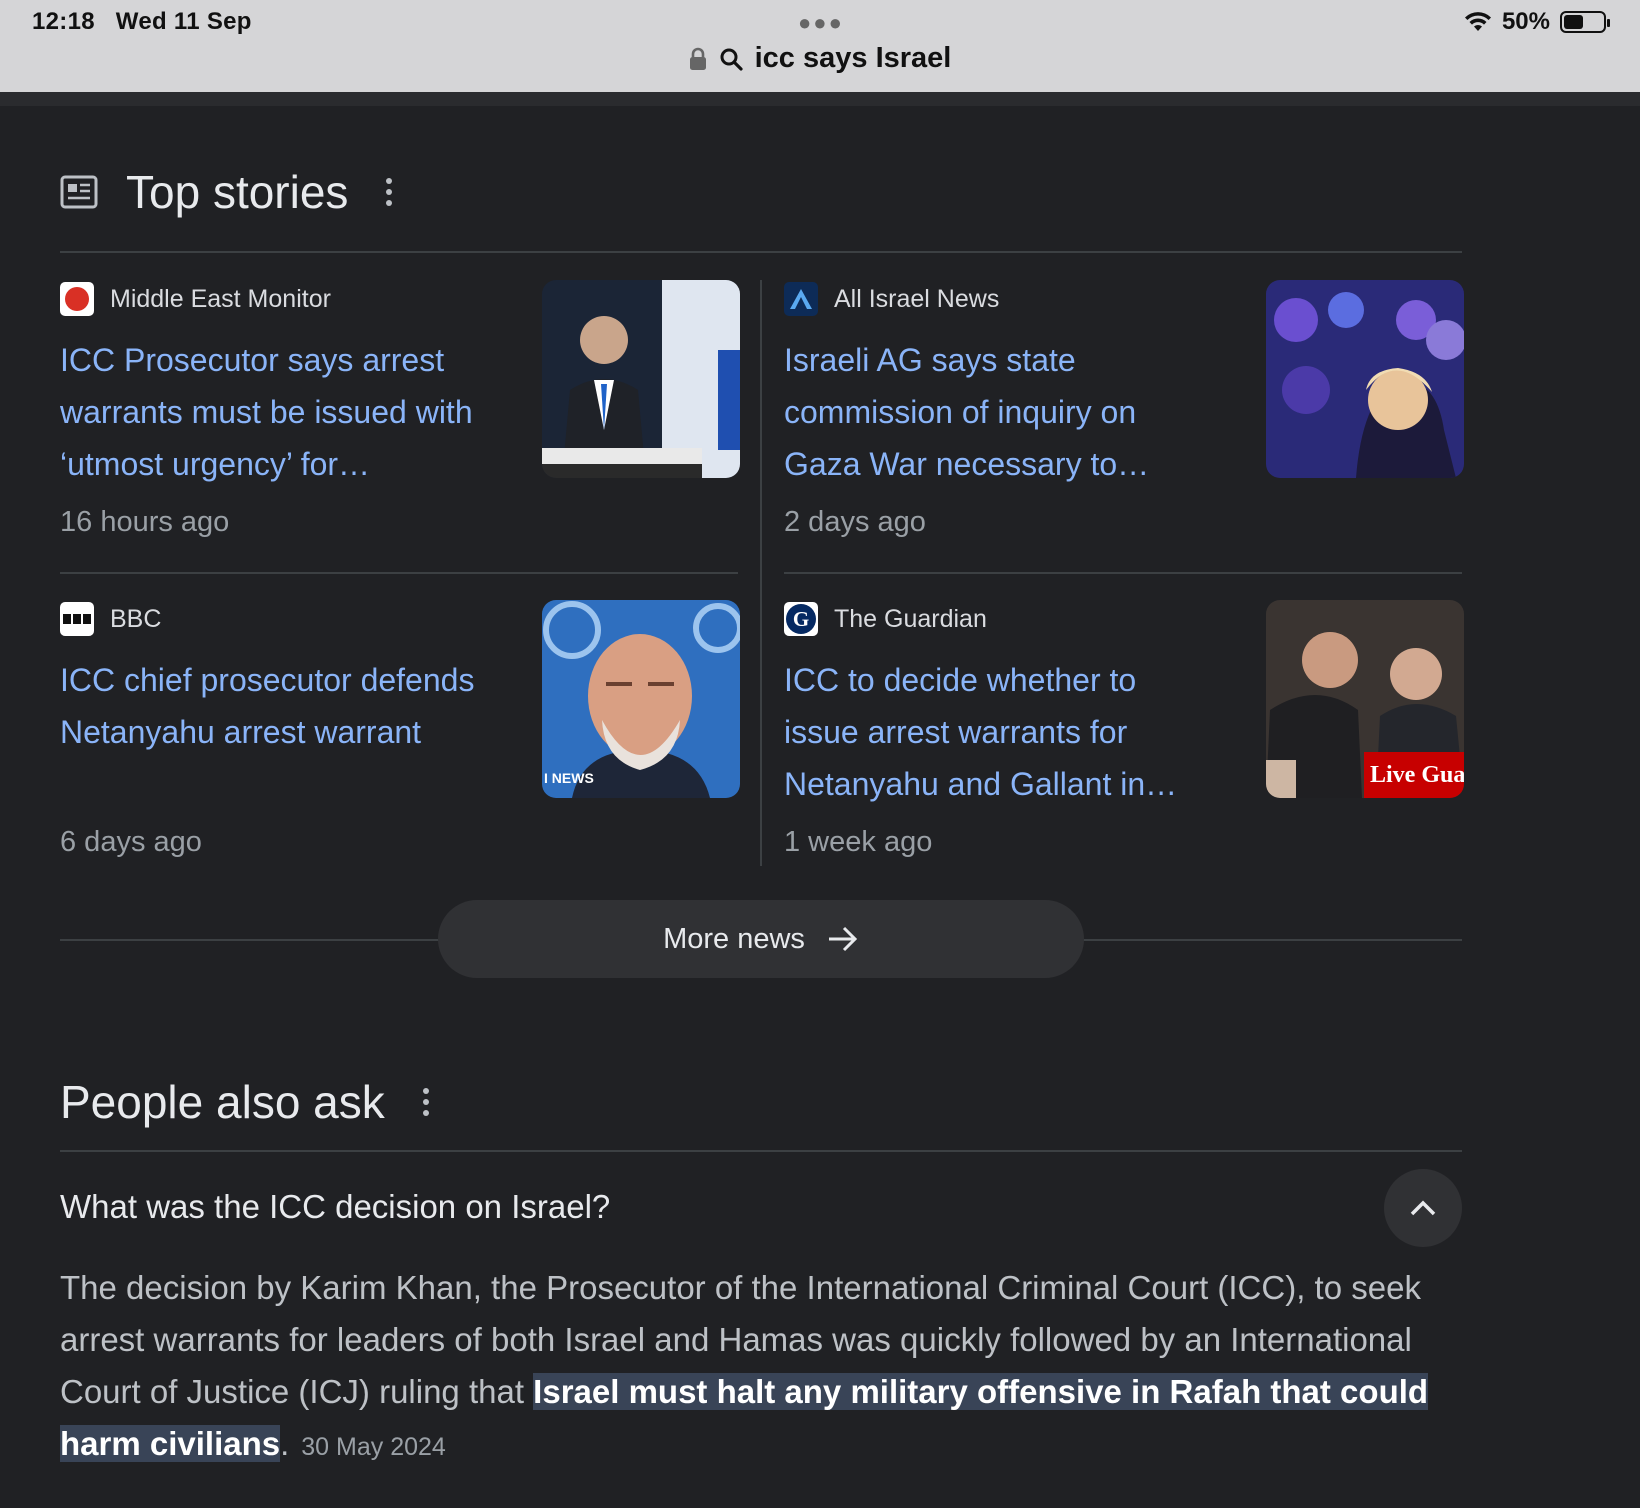 This screenshot has height=1508, width=1640. Describe the element at coordinates (761, 573) in the screenshot. I see `column-divider` at that location.